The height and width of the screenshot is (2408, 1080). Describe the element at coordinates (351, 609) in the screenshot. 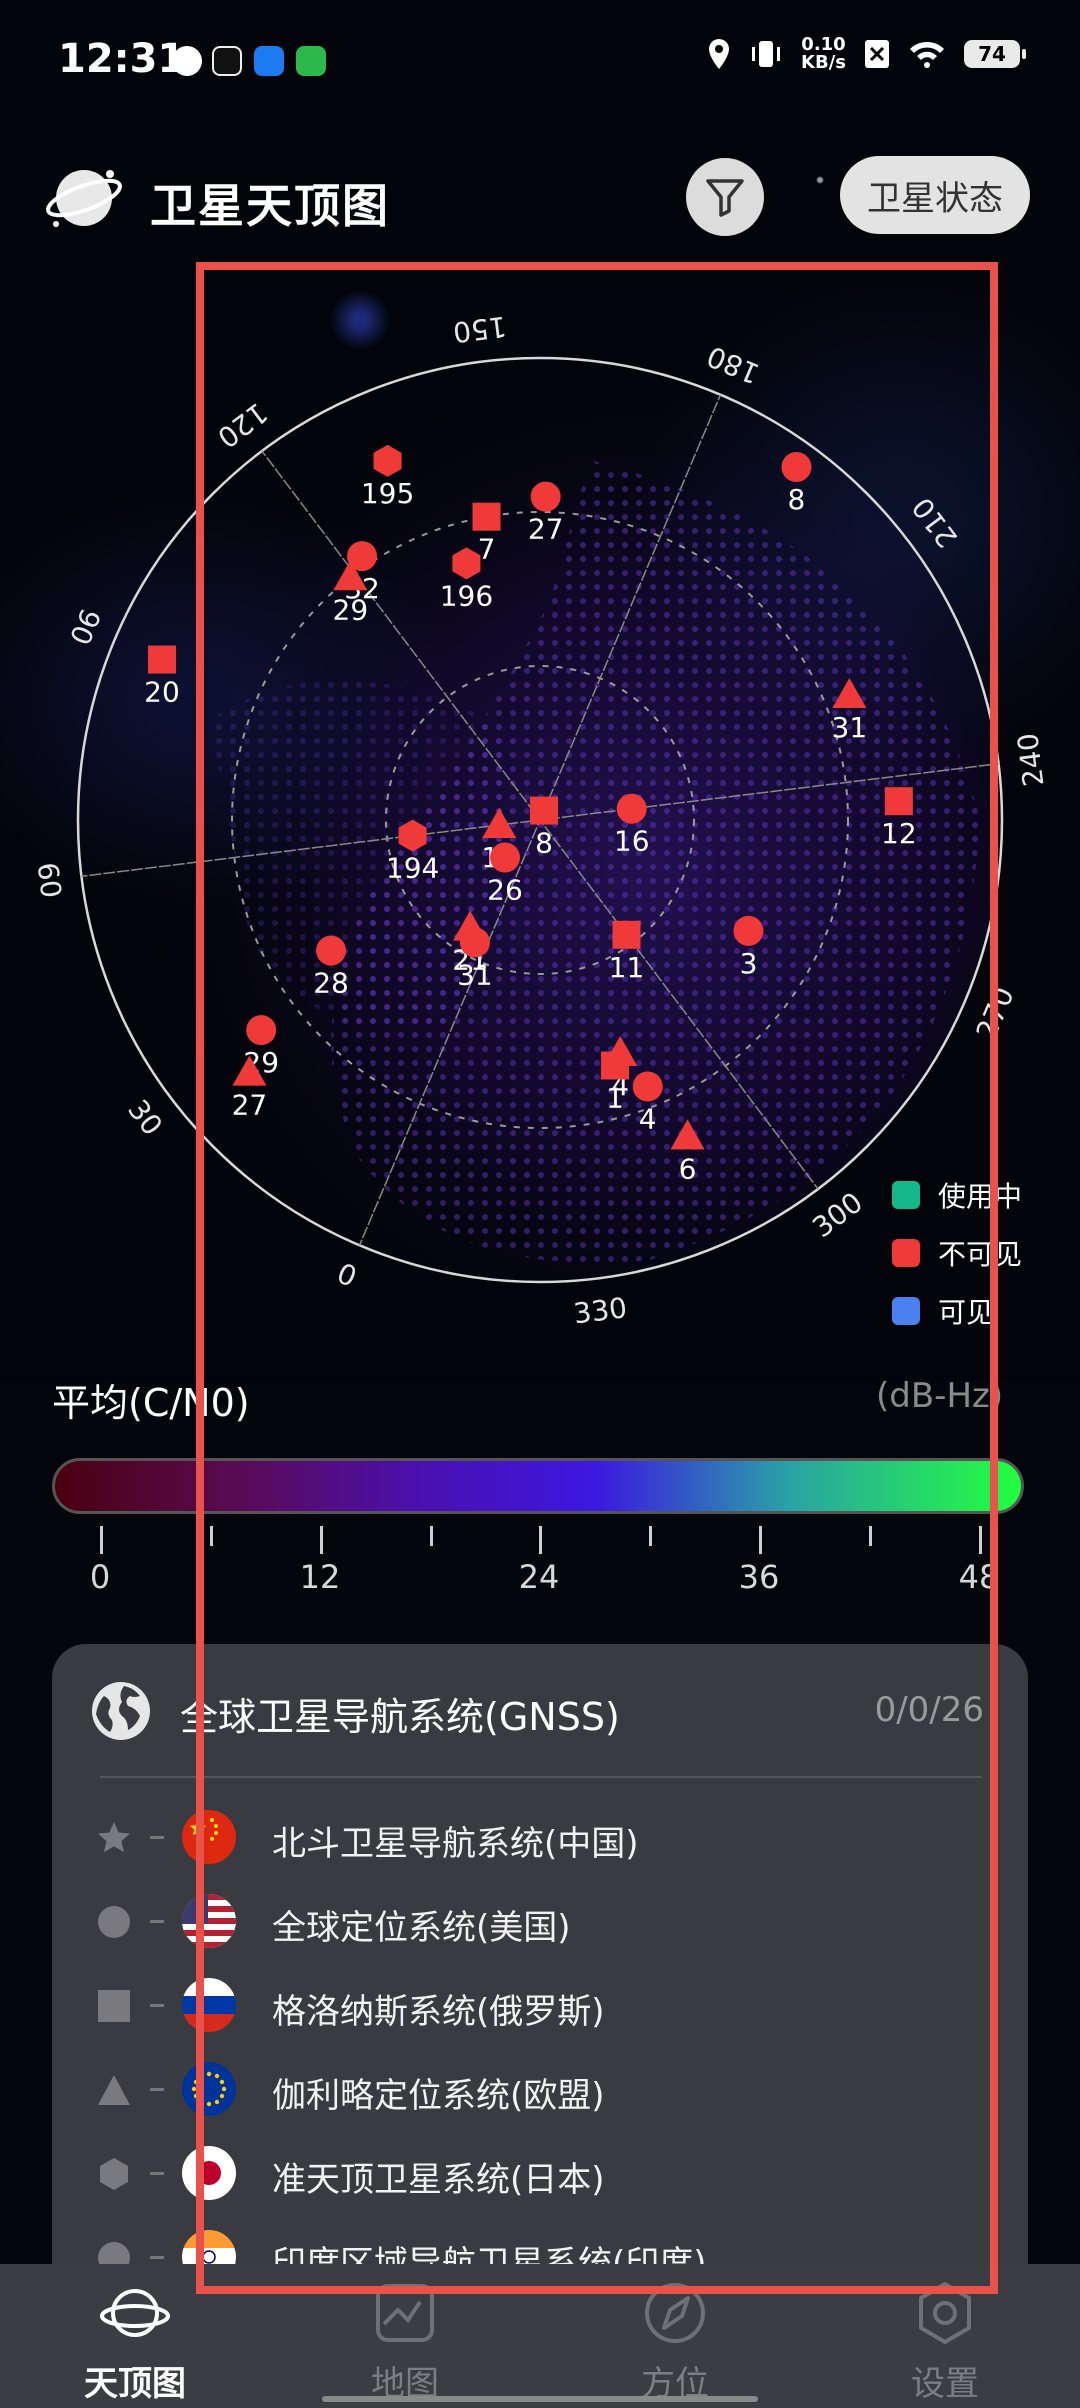

I see `satellite-id-label: 29` at that location.